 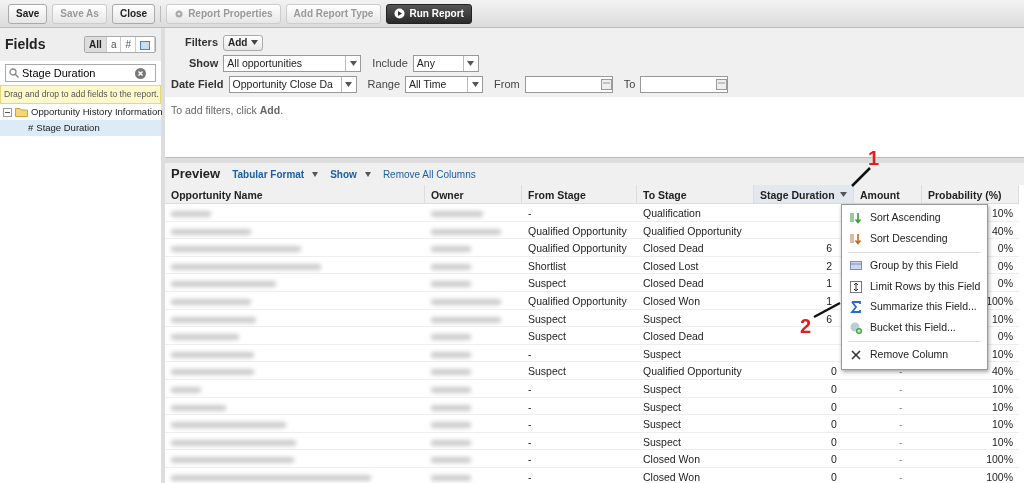 I want to click on filter-toggle, so click(x=145, y=44).